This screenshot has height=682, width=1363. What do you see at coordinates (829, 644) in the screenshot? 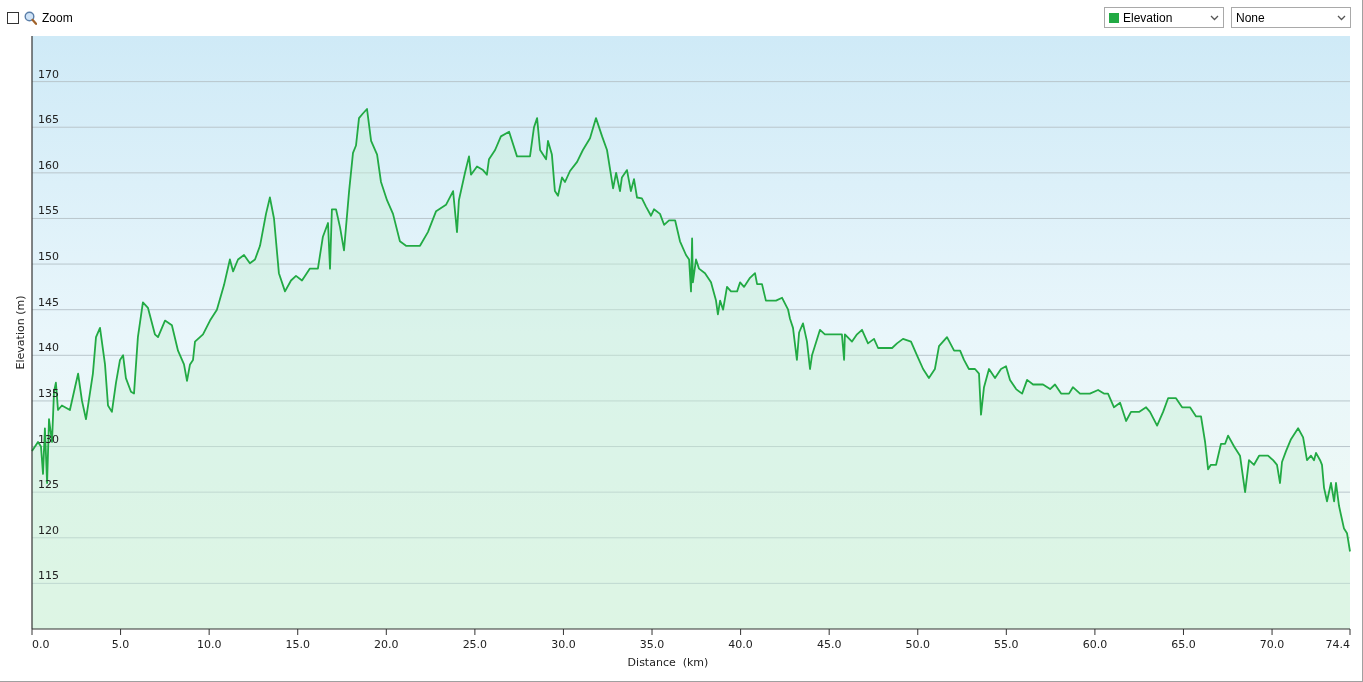
I see `x-tick-label: 45.0` at bounding box center [829, 644].